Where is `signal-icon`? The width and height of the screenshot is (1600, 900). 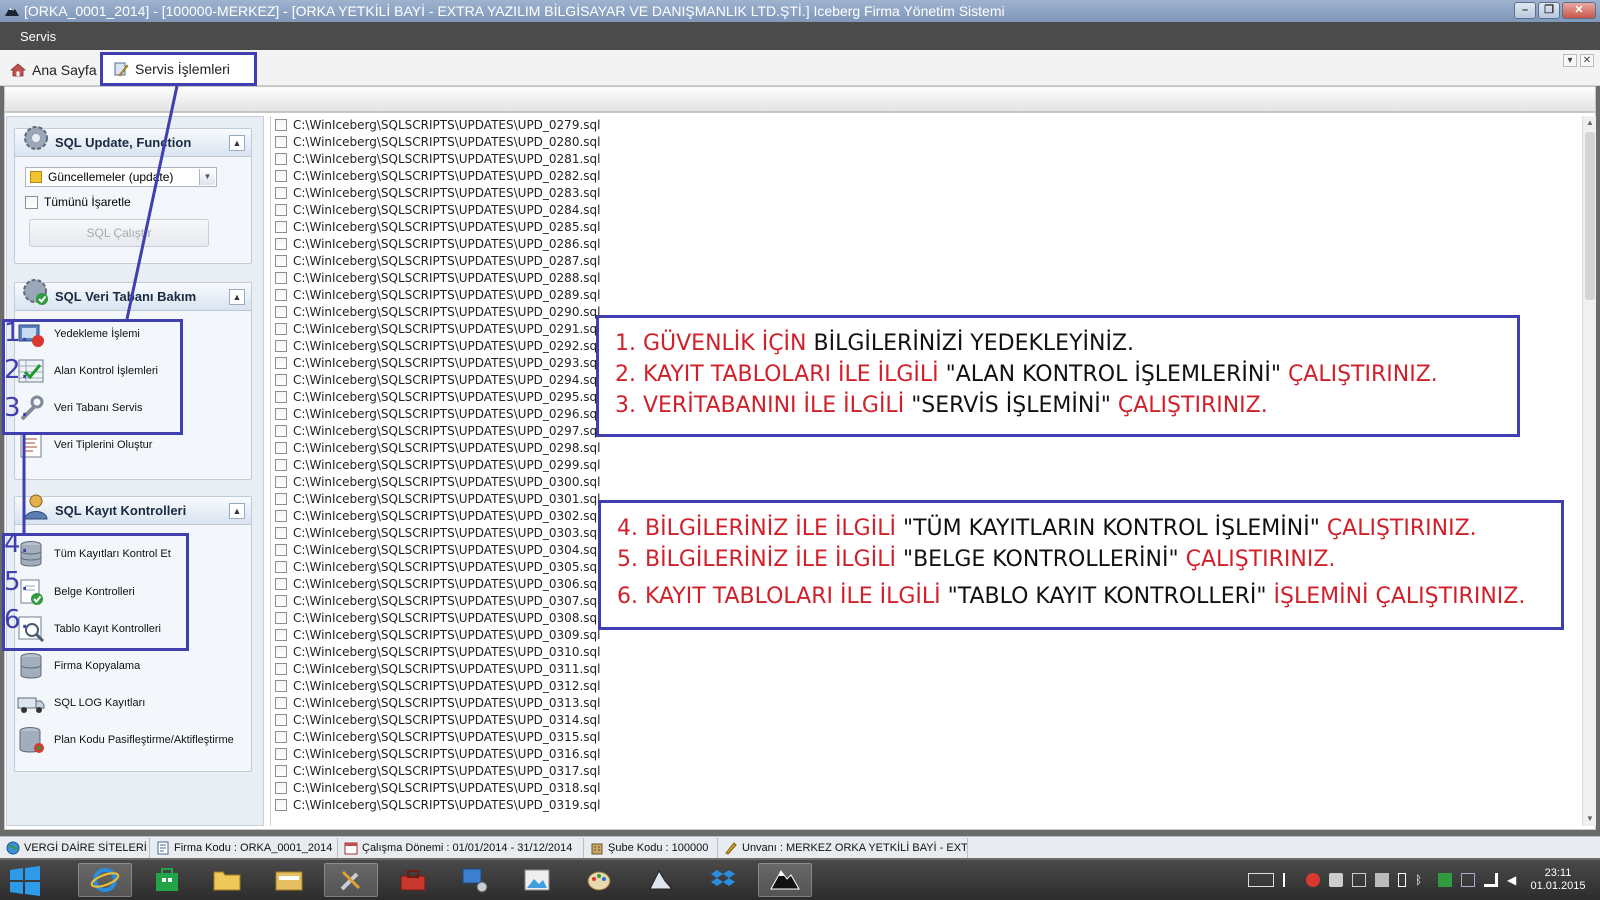
signal-icon is located at coordinates (1491, 880).